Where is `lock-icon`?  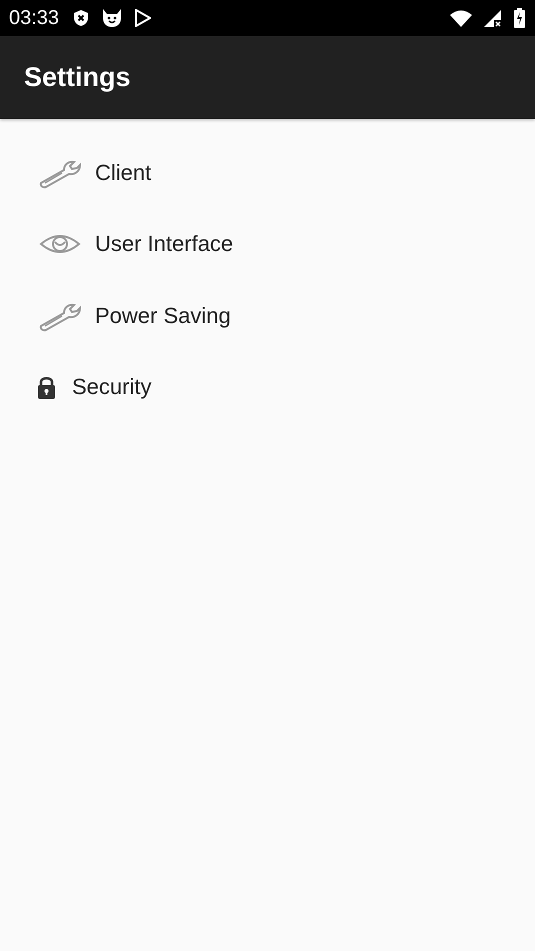
lock-icon is located at coordinates (46, 387).